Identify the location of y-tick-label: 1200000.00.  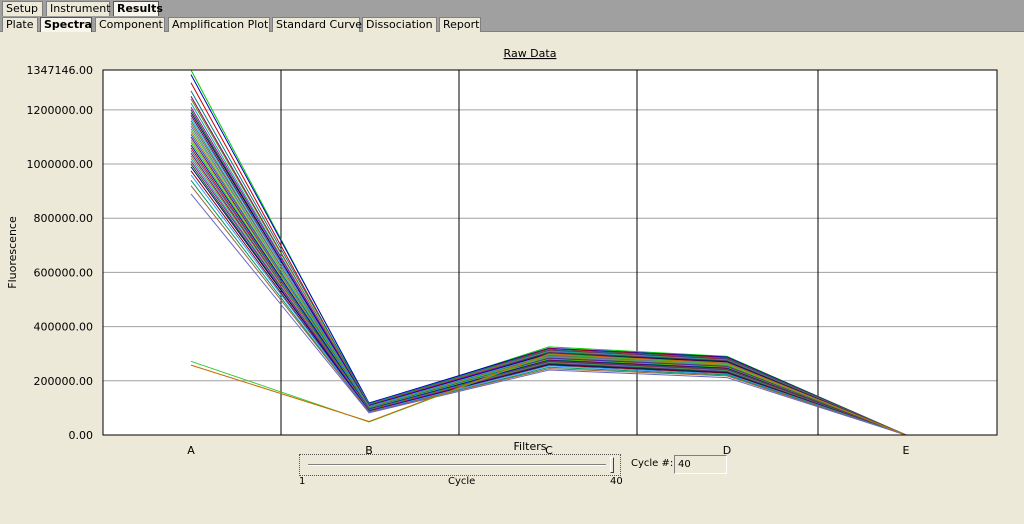
(60, 110).